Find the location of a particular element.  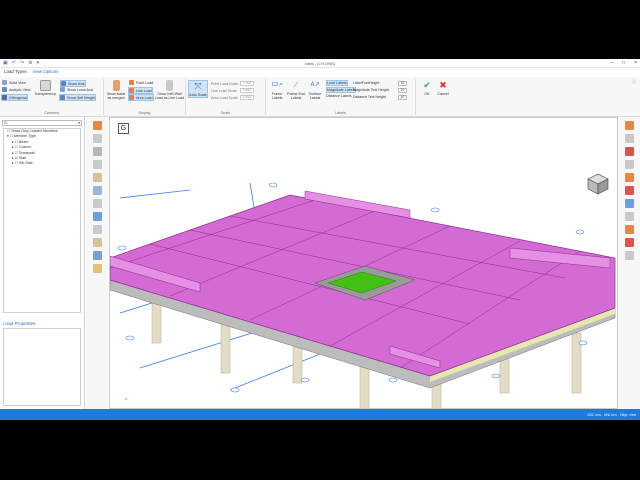

maximize-button: □ is located at coordinates (623, 63).